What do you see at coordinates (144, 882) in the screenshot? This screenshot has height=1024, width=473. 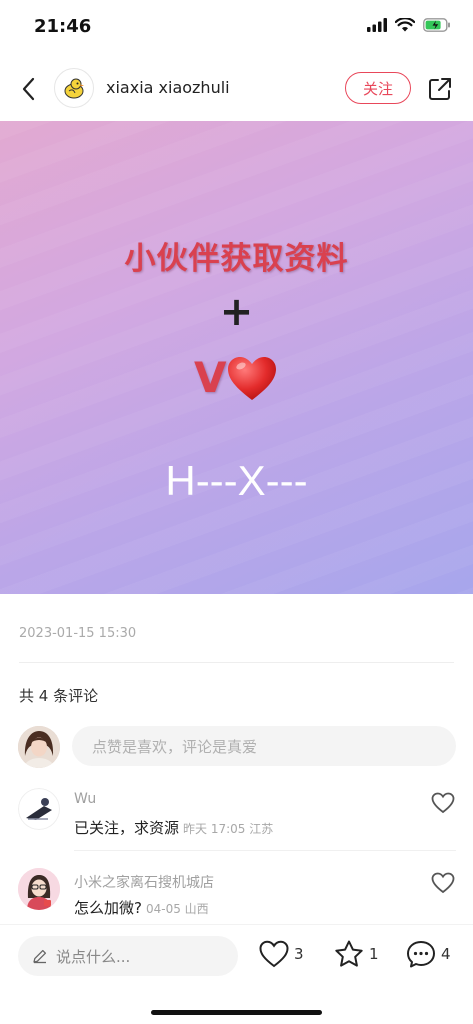 I see `comment-username: 小米之家离石搜机城店` at bounding box center [144, 882].